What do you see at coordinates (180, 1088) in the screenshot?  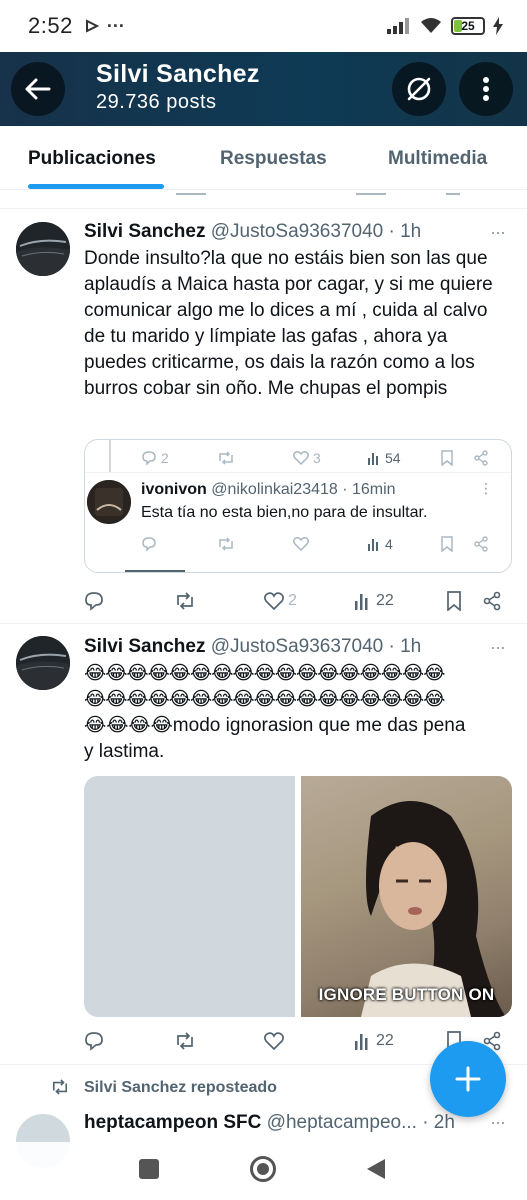 I see `repost-label: Silvi Sanchez reposteado` at bounding box center [180, 1088].